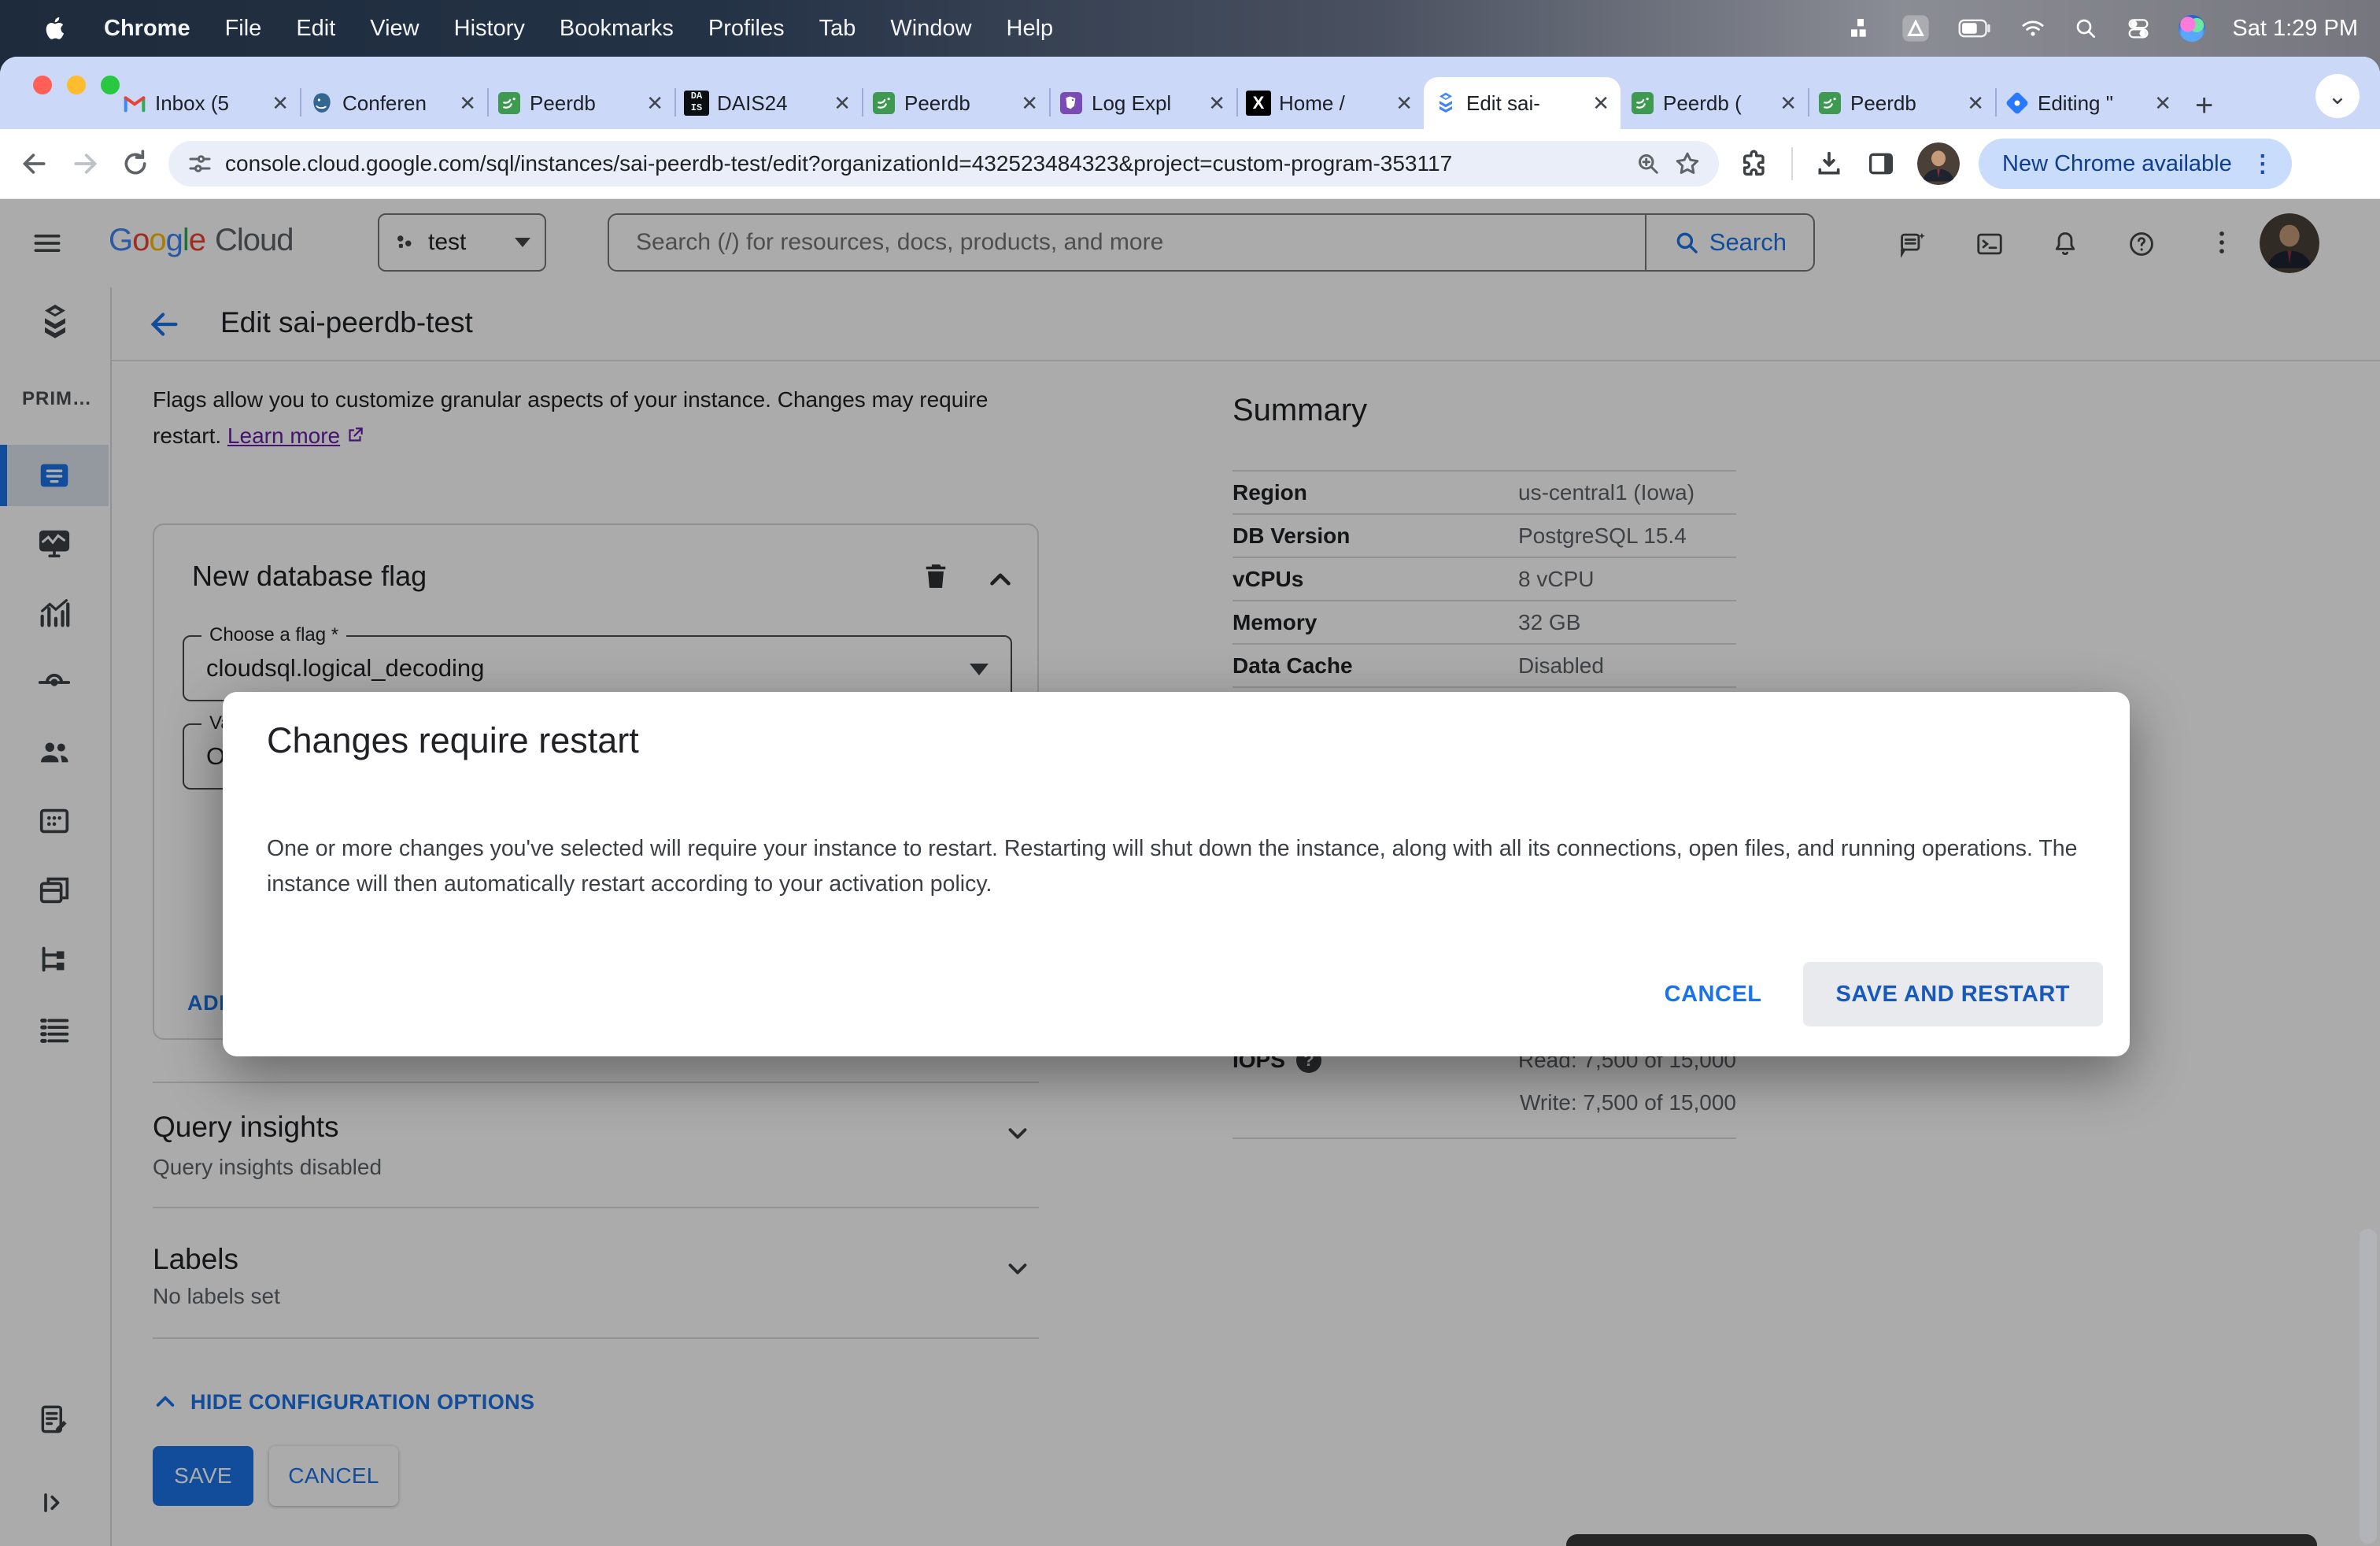  Describe the element at coordinates (752, 103) in the screenshot. I see `tab-title: DAIS24` at that location.